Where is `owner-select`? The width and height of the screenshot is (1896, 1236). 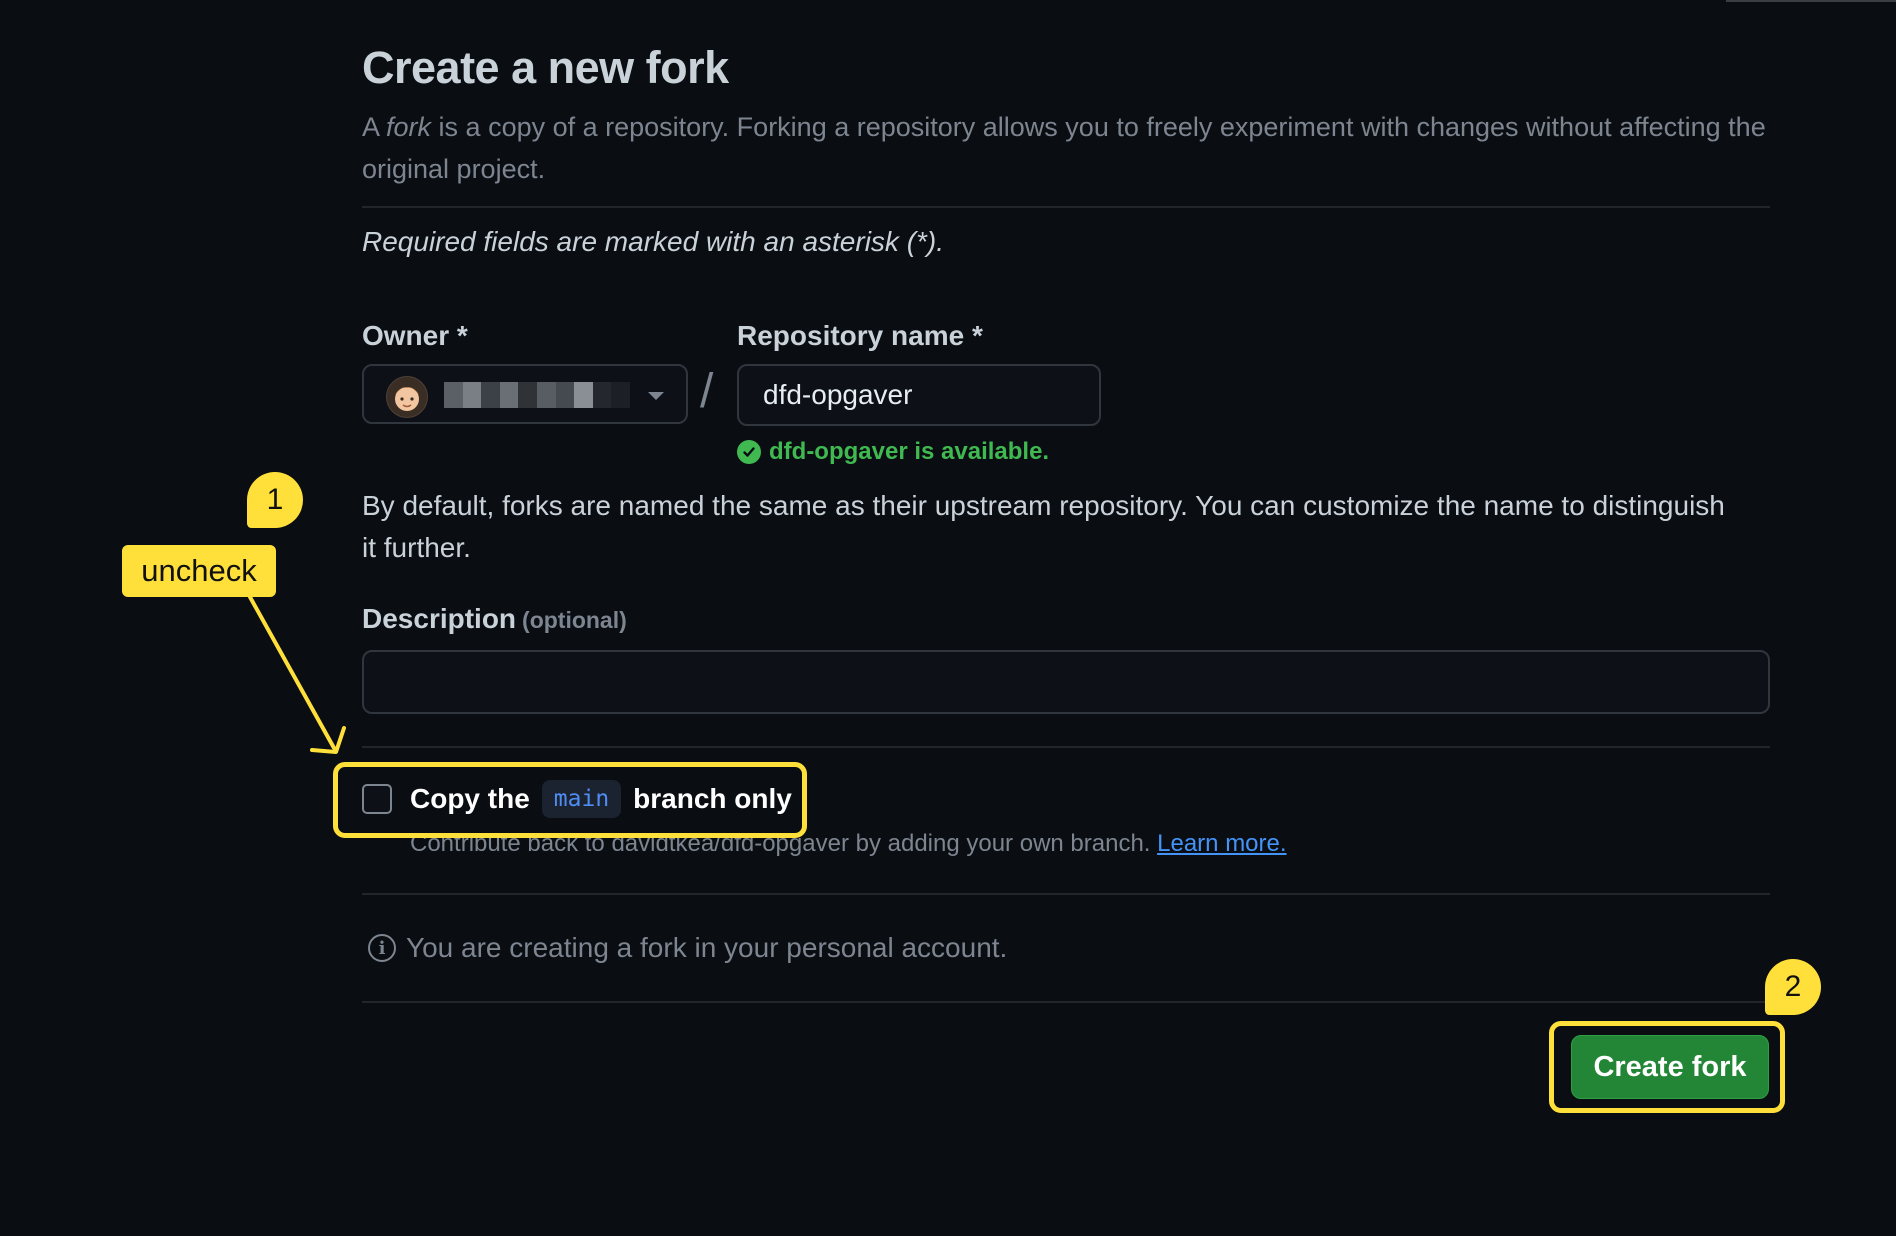 owner-select is located at coordinates (525, 394).